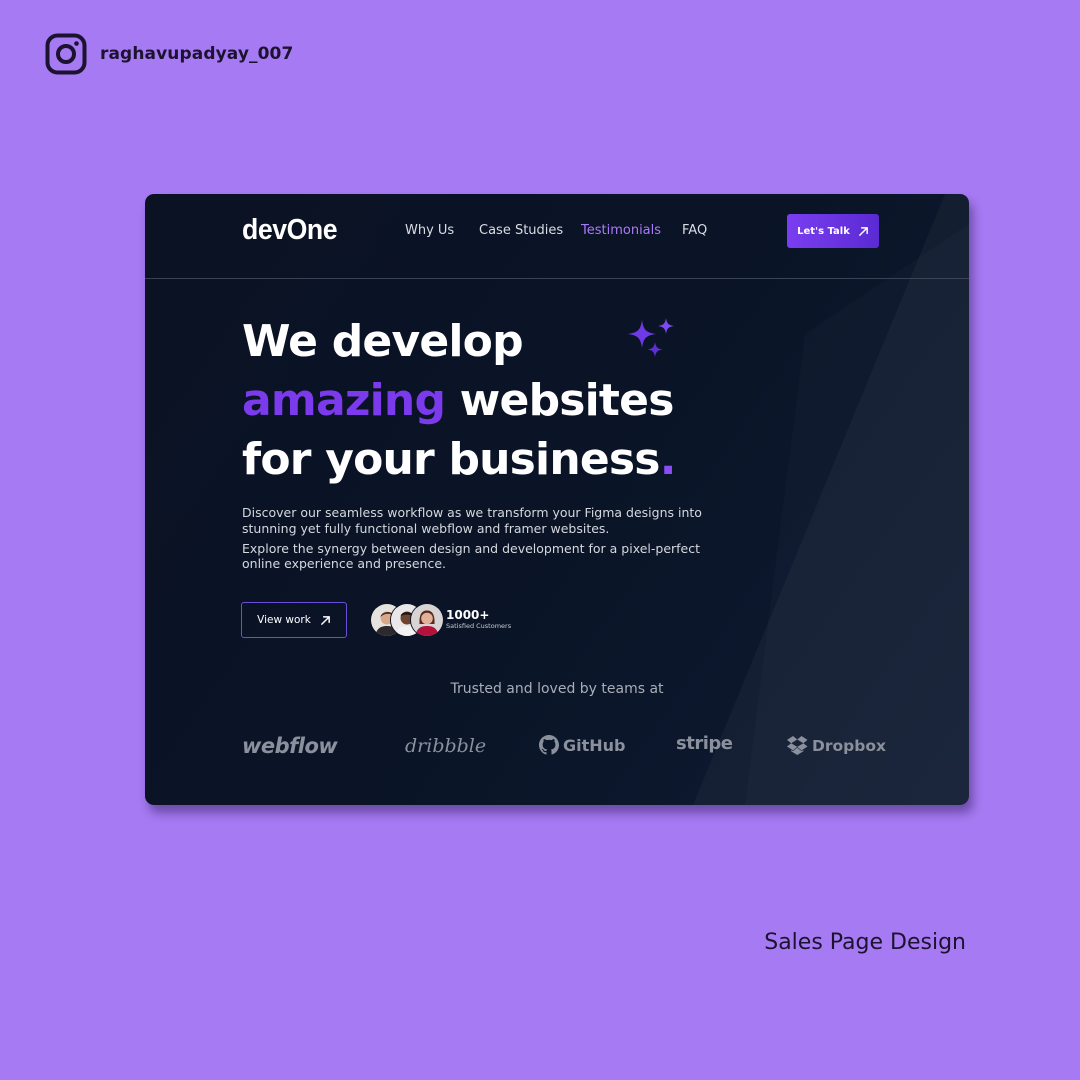 The width and height of the screenshot is (1080, 1080). Describe the element at coordinates (549, 745) in the screenshot. I see `github-icon` at that location.